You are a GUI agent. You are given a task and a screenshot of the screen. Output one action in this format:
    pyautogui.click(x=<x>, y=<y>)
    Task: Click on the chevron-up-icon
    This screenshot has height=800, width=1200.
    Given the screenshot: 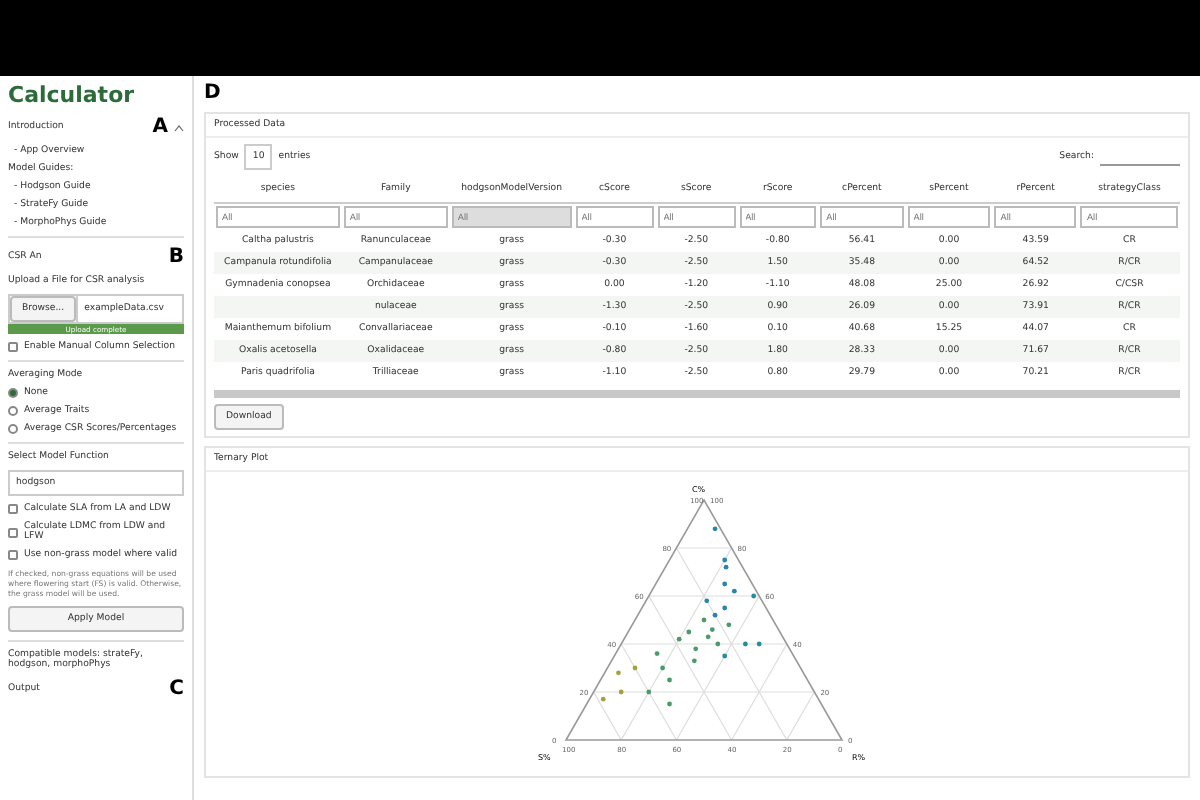 What is the action you would take?
    pyautogui.click(x=179, y=127)
    